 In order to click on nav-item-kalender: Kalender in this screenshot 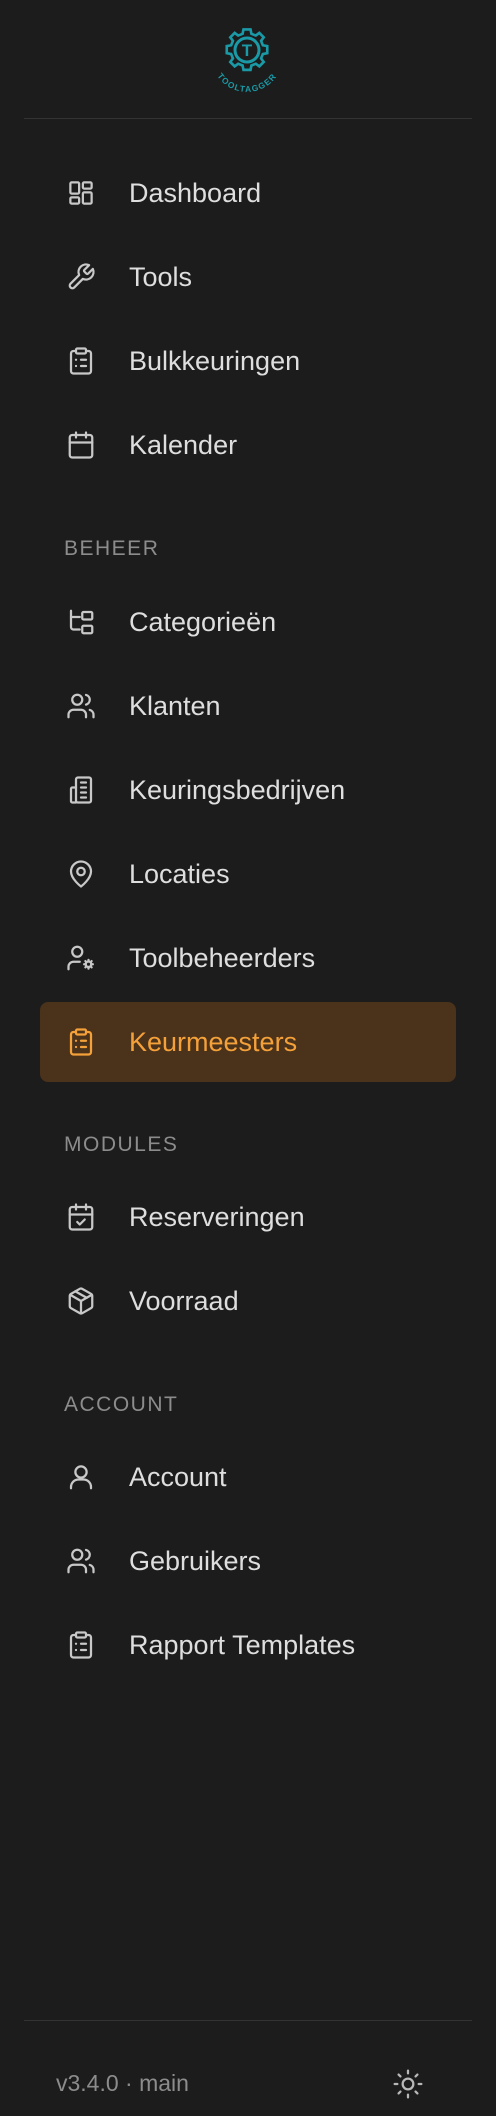, I will do `click(248, 445)`.